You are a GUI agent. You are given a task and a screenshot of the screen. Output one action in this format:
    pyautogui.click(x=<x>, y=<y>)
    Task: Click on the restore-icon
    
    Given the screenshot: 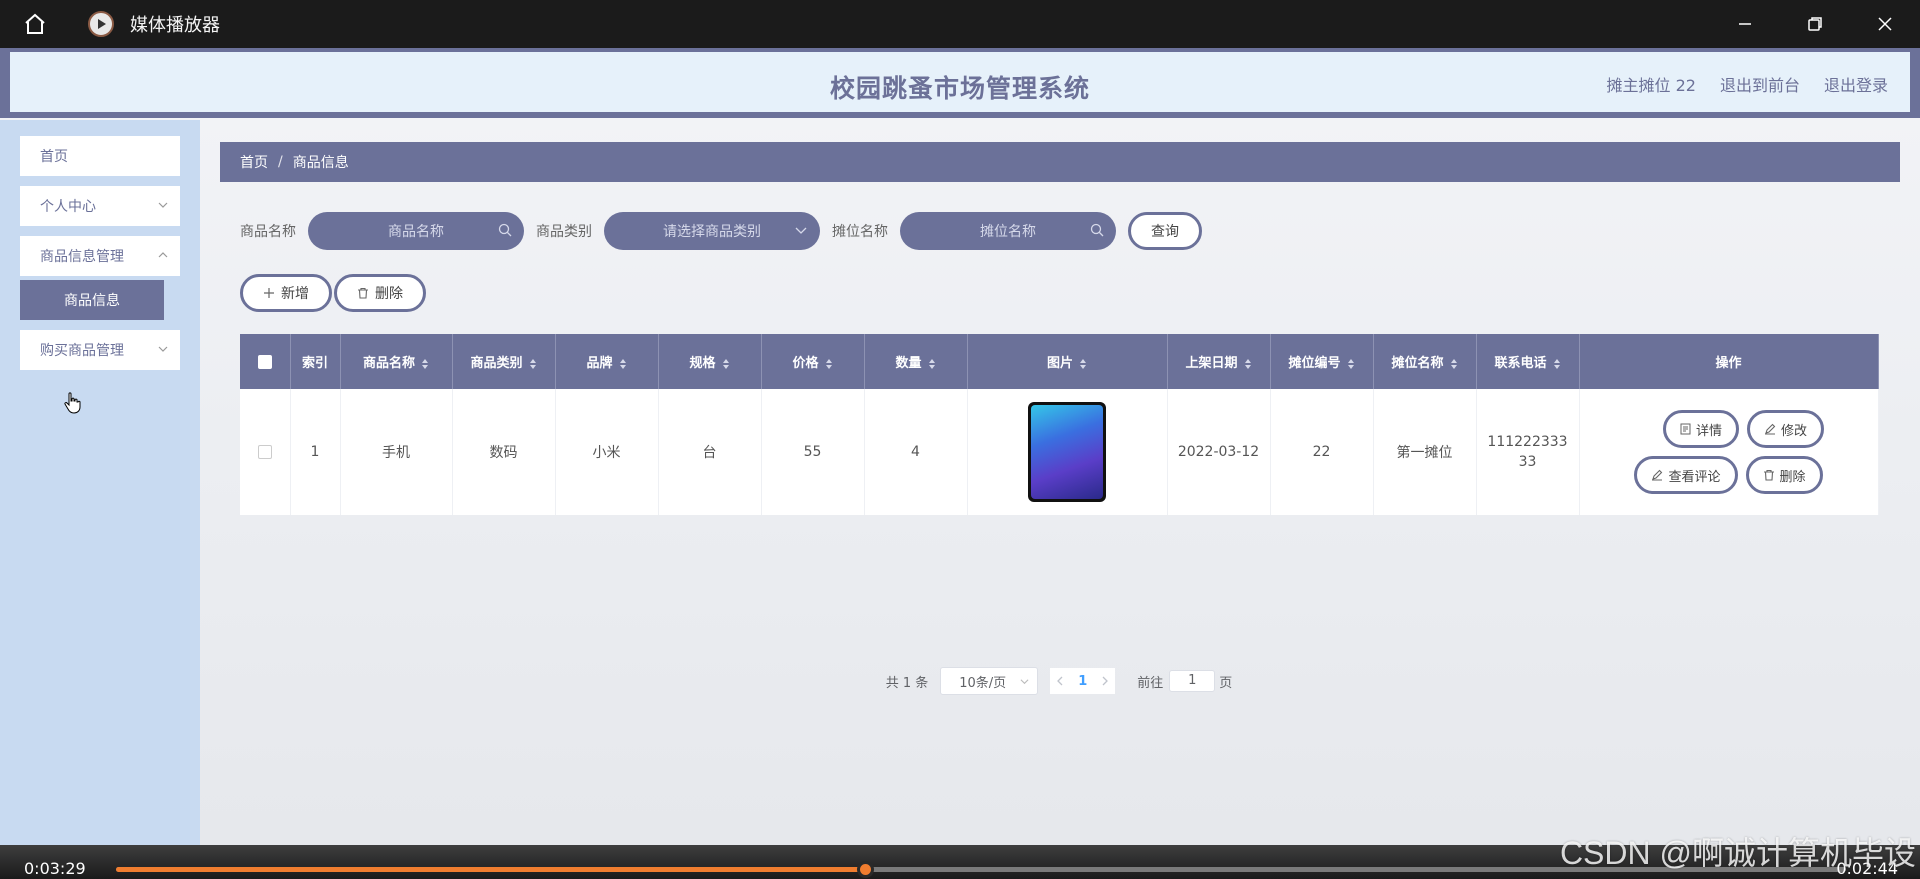 What is the action you would take?
    pyautogui.click(x=1815, y=24)
    